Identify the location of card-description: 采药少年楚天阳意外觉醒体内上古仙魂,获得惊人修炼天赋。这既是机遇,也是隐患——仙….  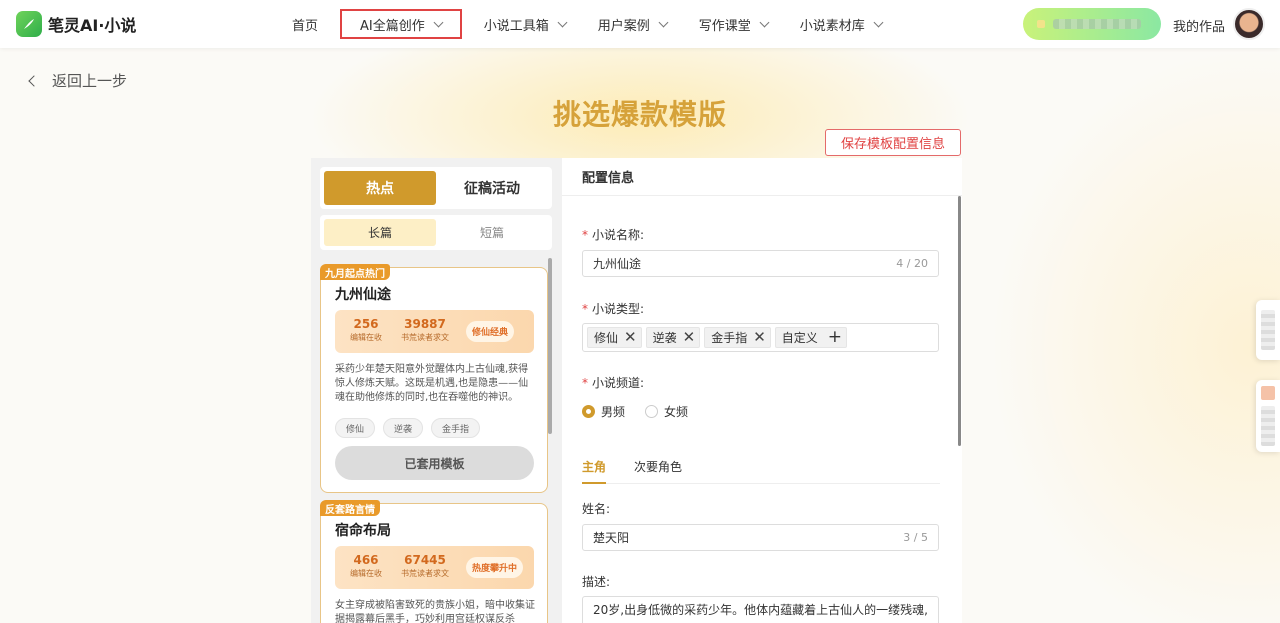
(432, 383).